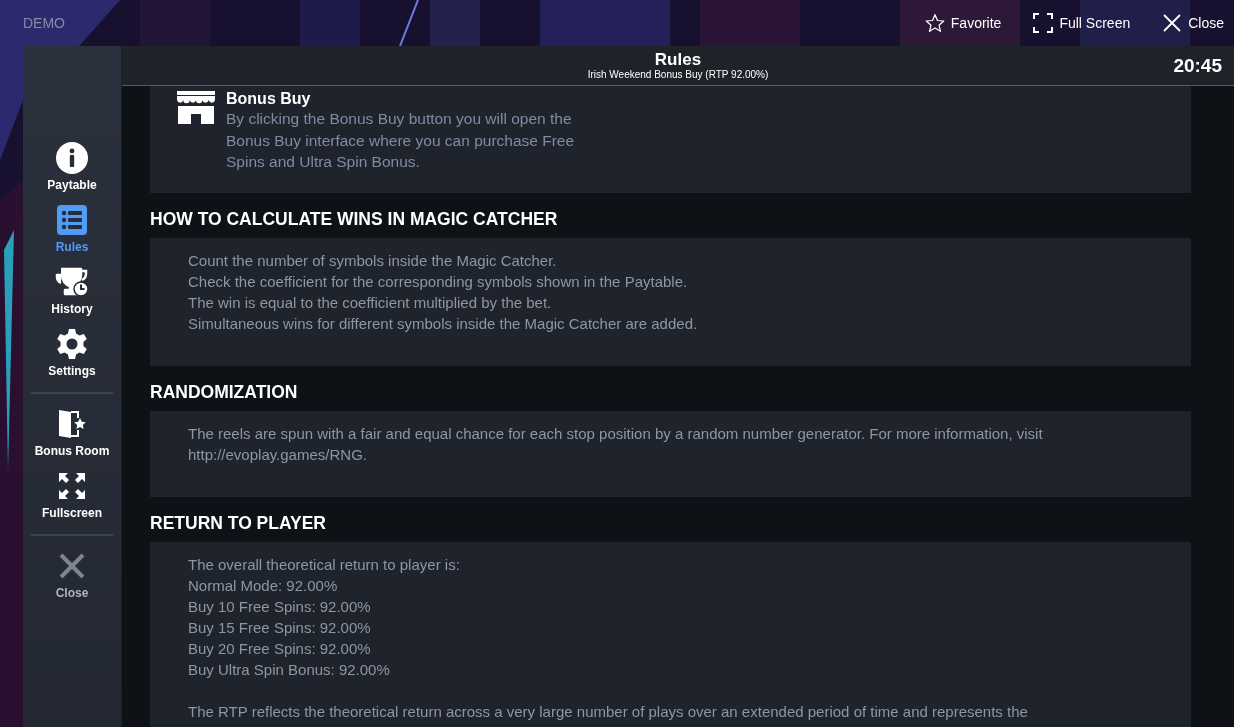 The height and width of the screenshot is (727, 1234). I want to click on rules-paragraph: The overall theoretical return to player is: Normal Mode: 92.00% Buy 10 Free Spins: 92.00% Buy 15 Free Spins: 92.00% Buy 20 Free Spins: 92.00% Buy Ultra Spin Bonus: 92.00%, so click(324, 617).